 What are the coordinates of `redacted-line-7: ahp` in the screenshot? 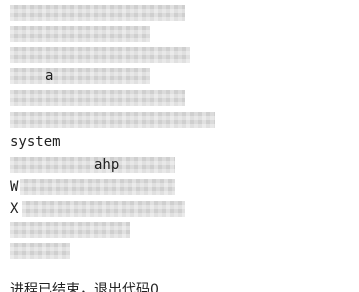 It's located at (92, 165).